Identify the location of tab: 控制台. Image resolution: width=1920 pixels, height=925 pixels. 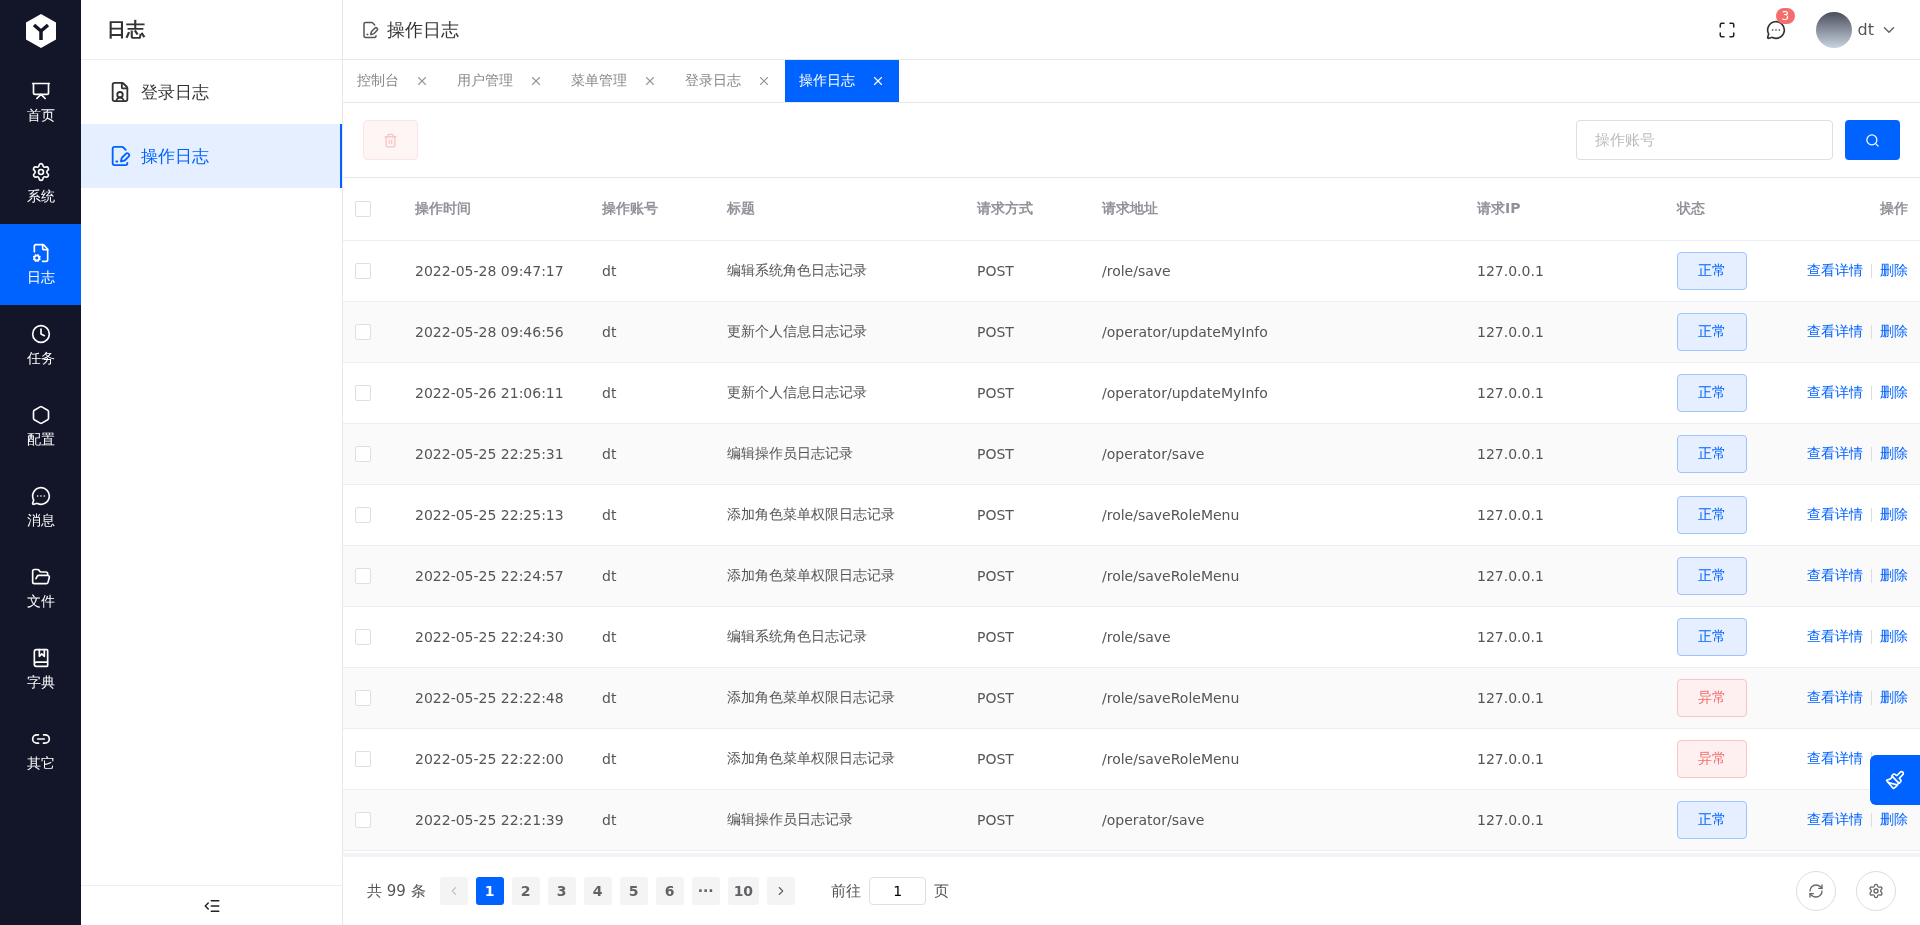
(393, 81).